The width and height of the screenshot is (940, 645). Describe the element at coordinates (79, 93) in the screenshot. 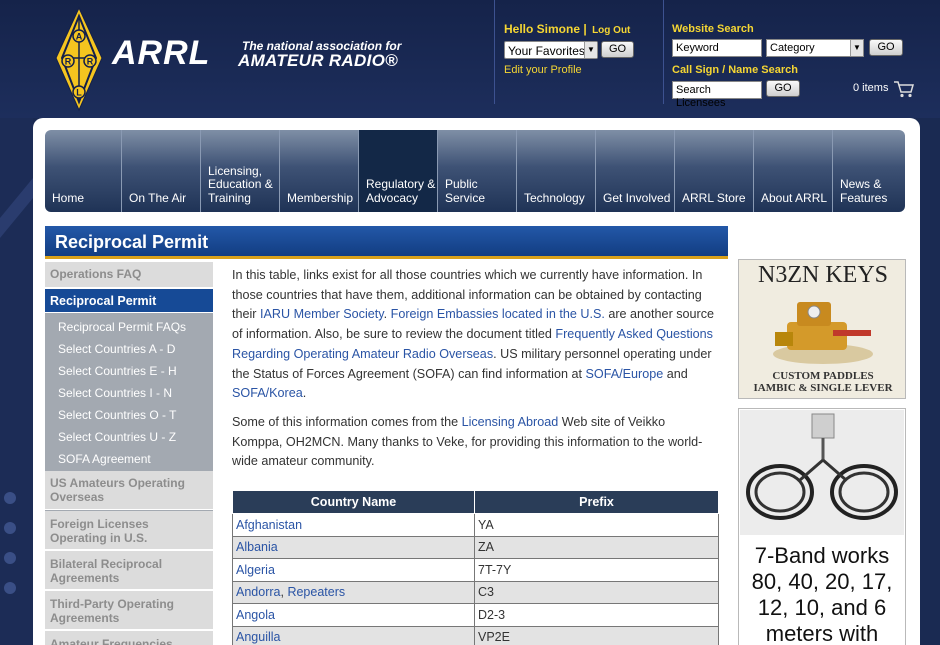

I see `tower-letter: L` at that location.